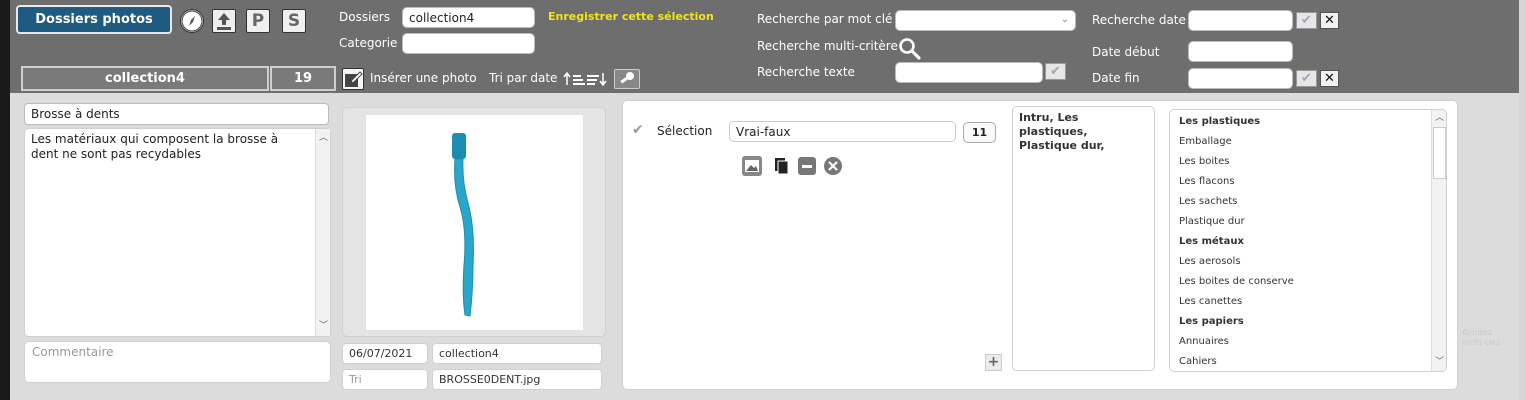 The height and width of the screenshot is (400, 1525). What do you see at coordinates (985, 20) in the screenshot?
I see `keyword-search-select: ⌄` at bounding box center [985, 20].